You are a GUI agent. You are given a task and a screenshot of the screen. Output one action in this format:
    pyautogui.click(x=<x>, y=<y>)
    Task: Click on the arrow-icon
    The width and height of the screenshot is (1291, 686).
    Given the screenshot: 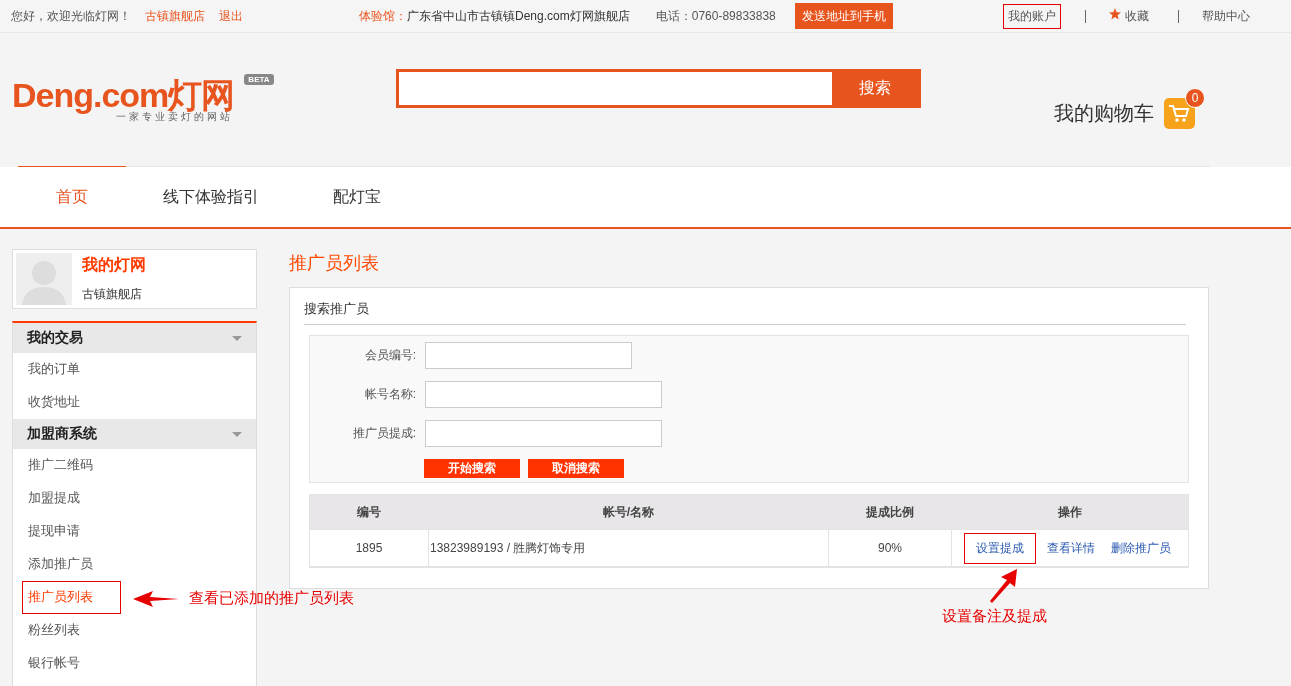 What is the action you would take?
    pyautogui.click(x=1004, y=585)
    